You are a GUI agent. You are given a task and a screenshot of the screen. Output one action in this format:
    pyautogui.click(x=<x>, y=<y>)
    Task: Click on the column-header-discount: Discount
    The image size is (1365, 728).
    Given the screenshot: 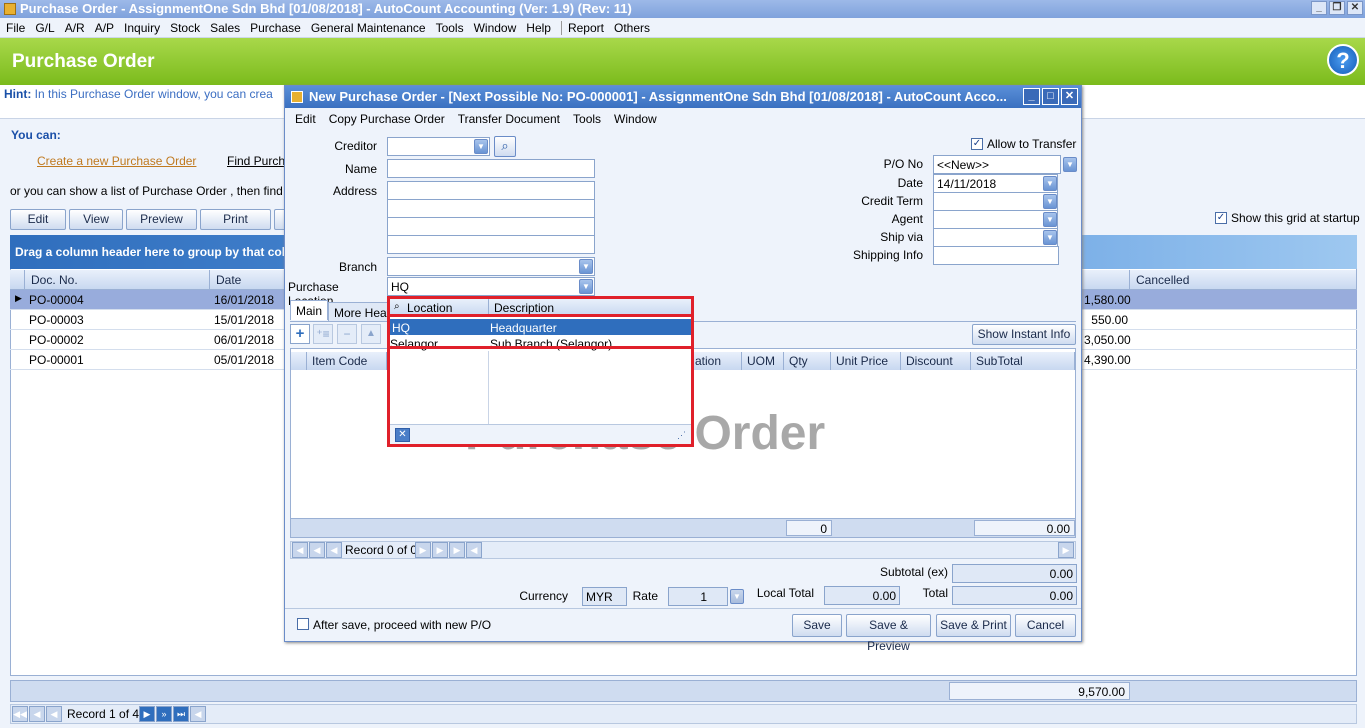 What is the action you would take?
    pyautogui.click(x=936, y=361)
    